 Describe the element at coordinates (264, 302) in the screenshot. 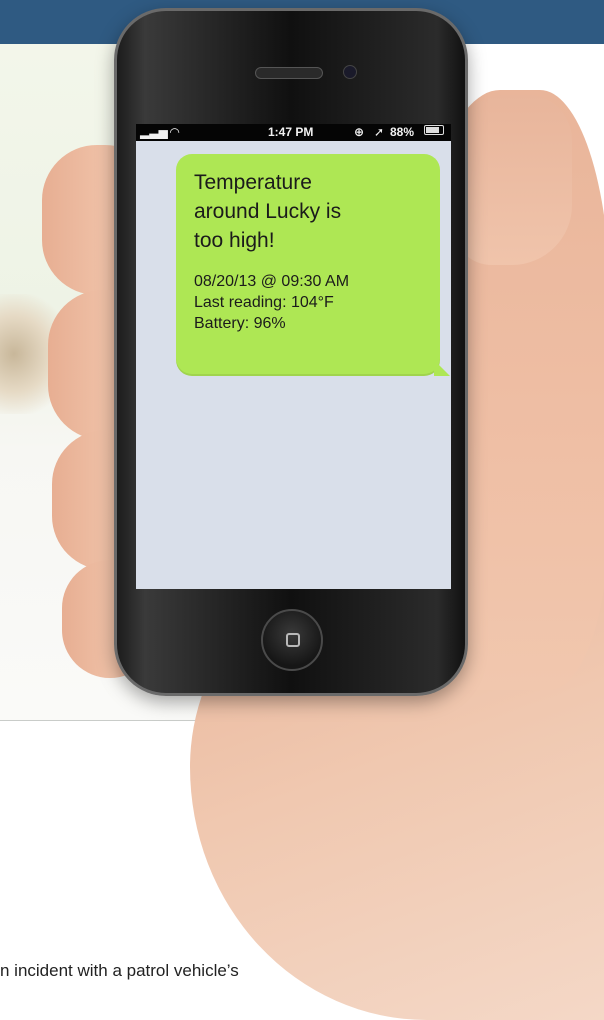

I see `message-reading: Last reading: 104°F` at that location.